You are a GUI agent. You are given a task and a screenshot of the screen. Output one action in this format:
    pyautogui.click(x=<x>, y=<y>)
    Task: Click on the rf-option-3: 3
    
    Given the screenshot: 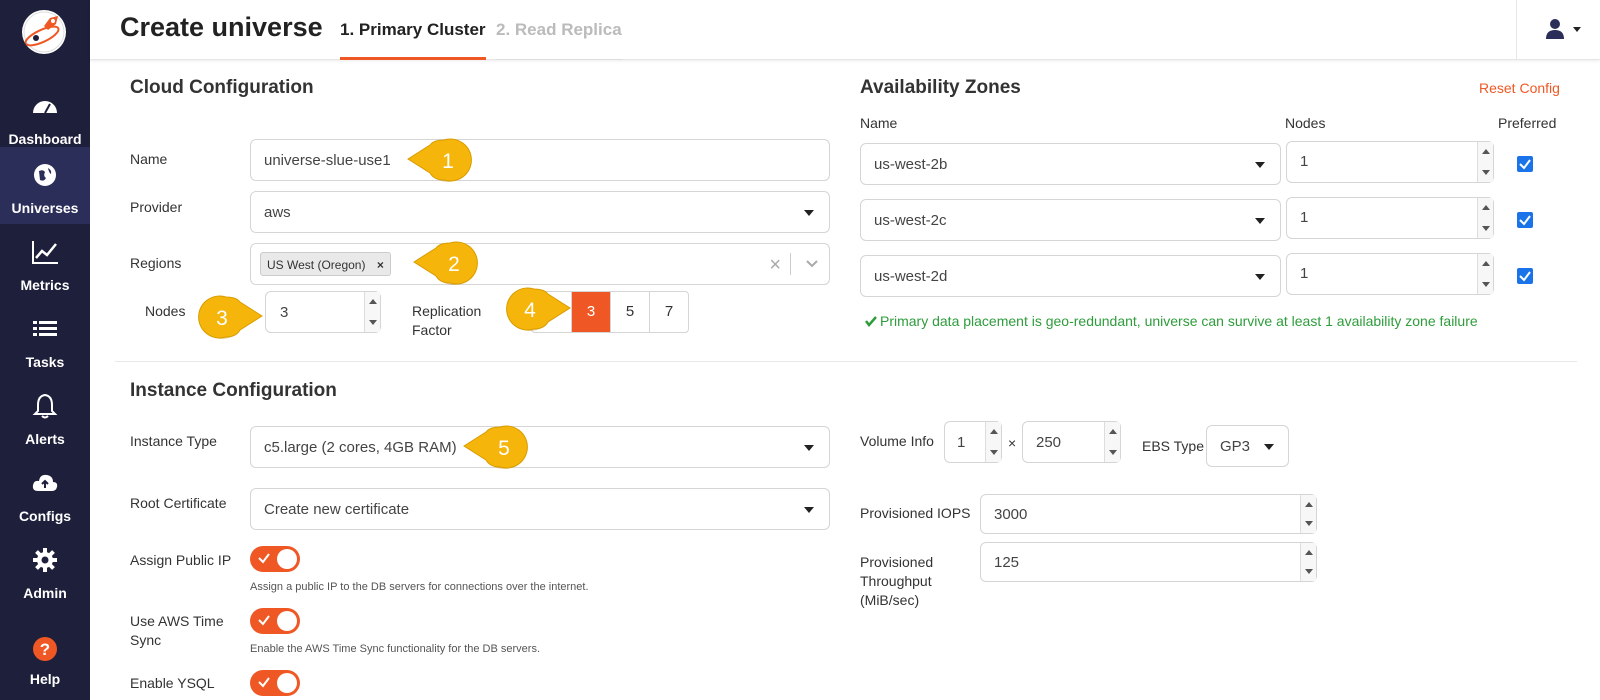 What is the action you would take?
    pyautogui.click(x=590, y=312)
    